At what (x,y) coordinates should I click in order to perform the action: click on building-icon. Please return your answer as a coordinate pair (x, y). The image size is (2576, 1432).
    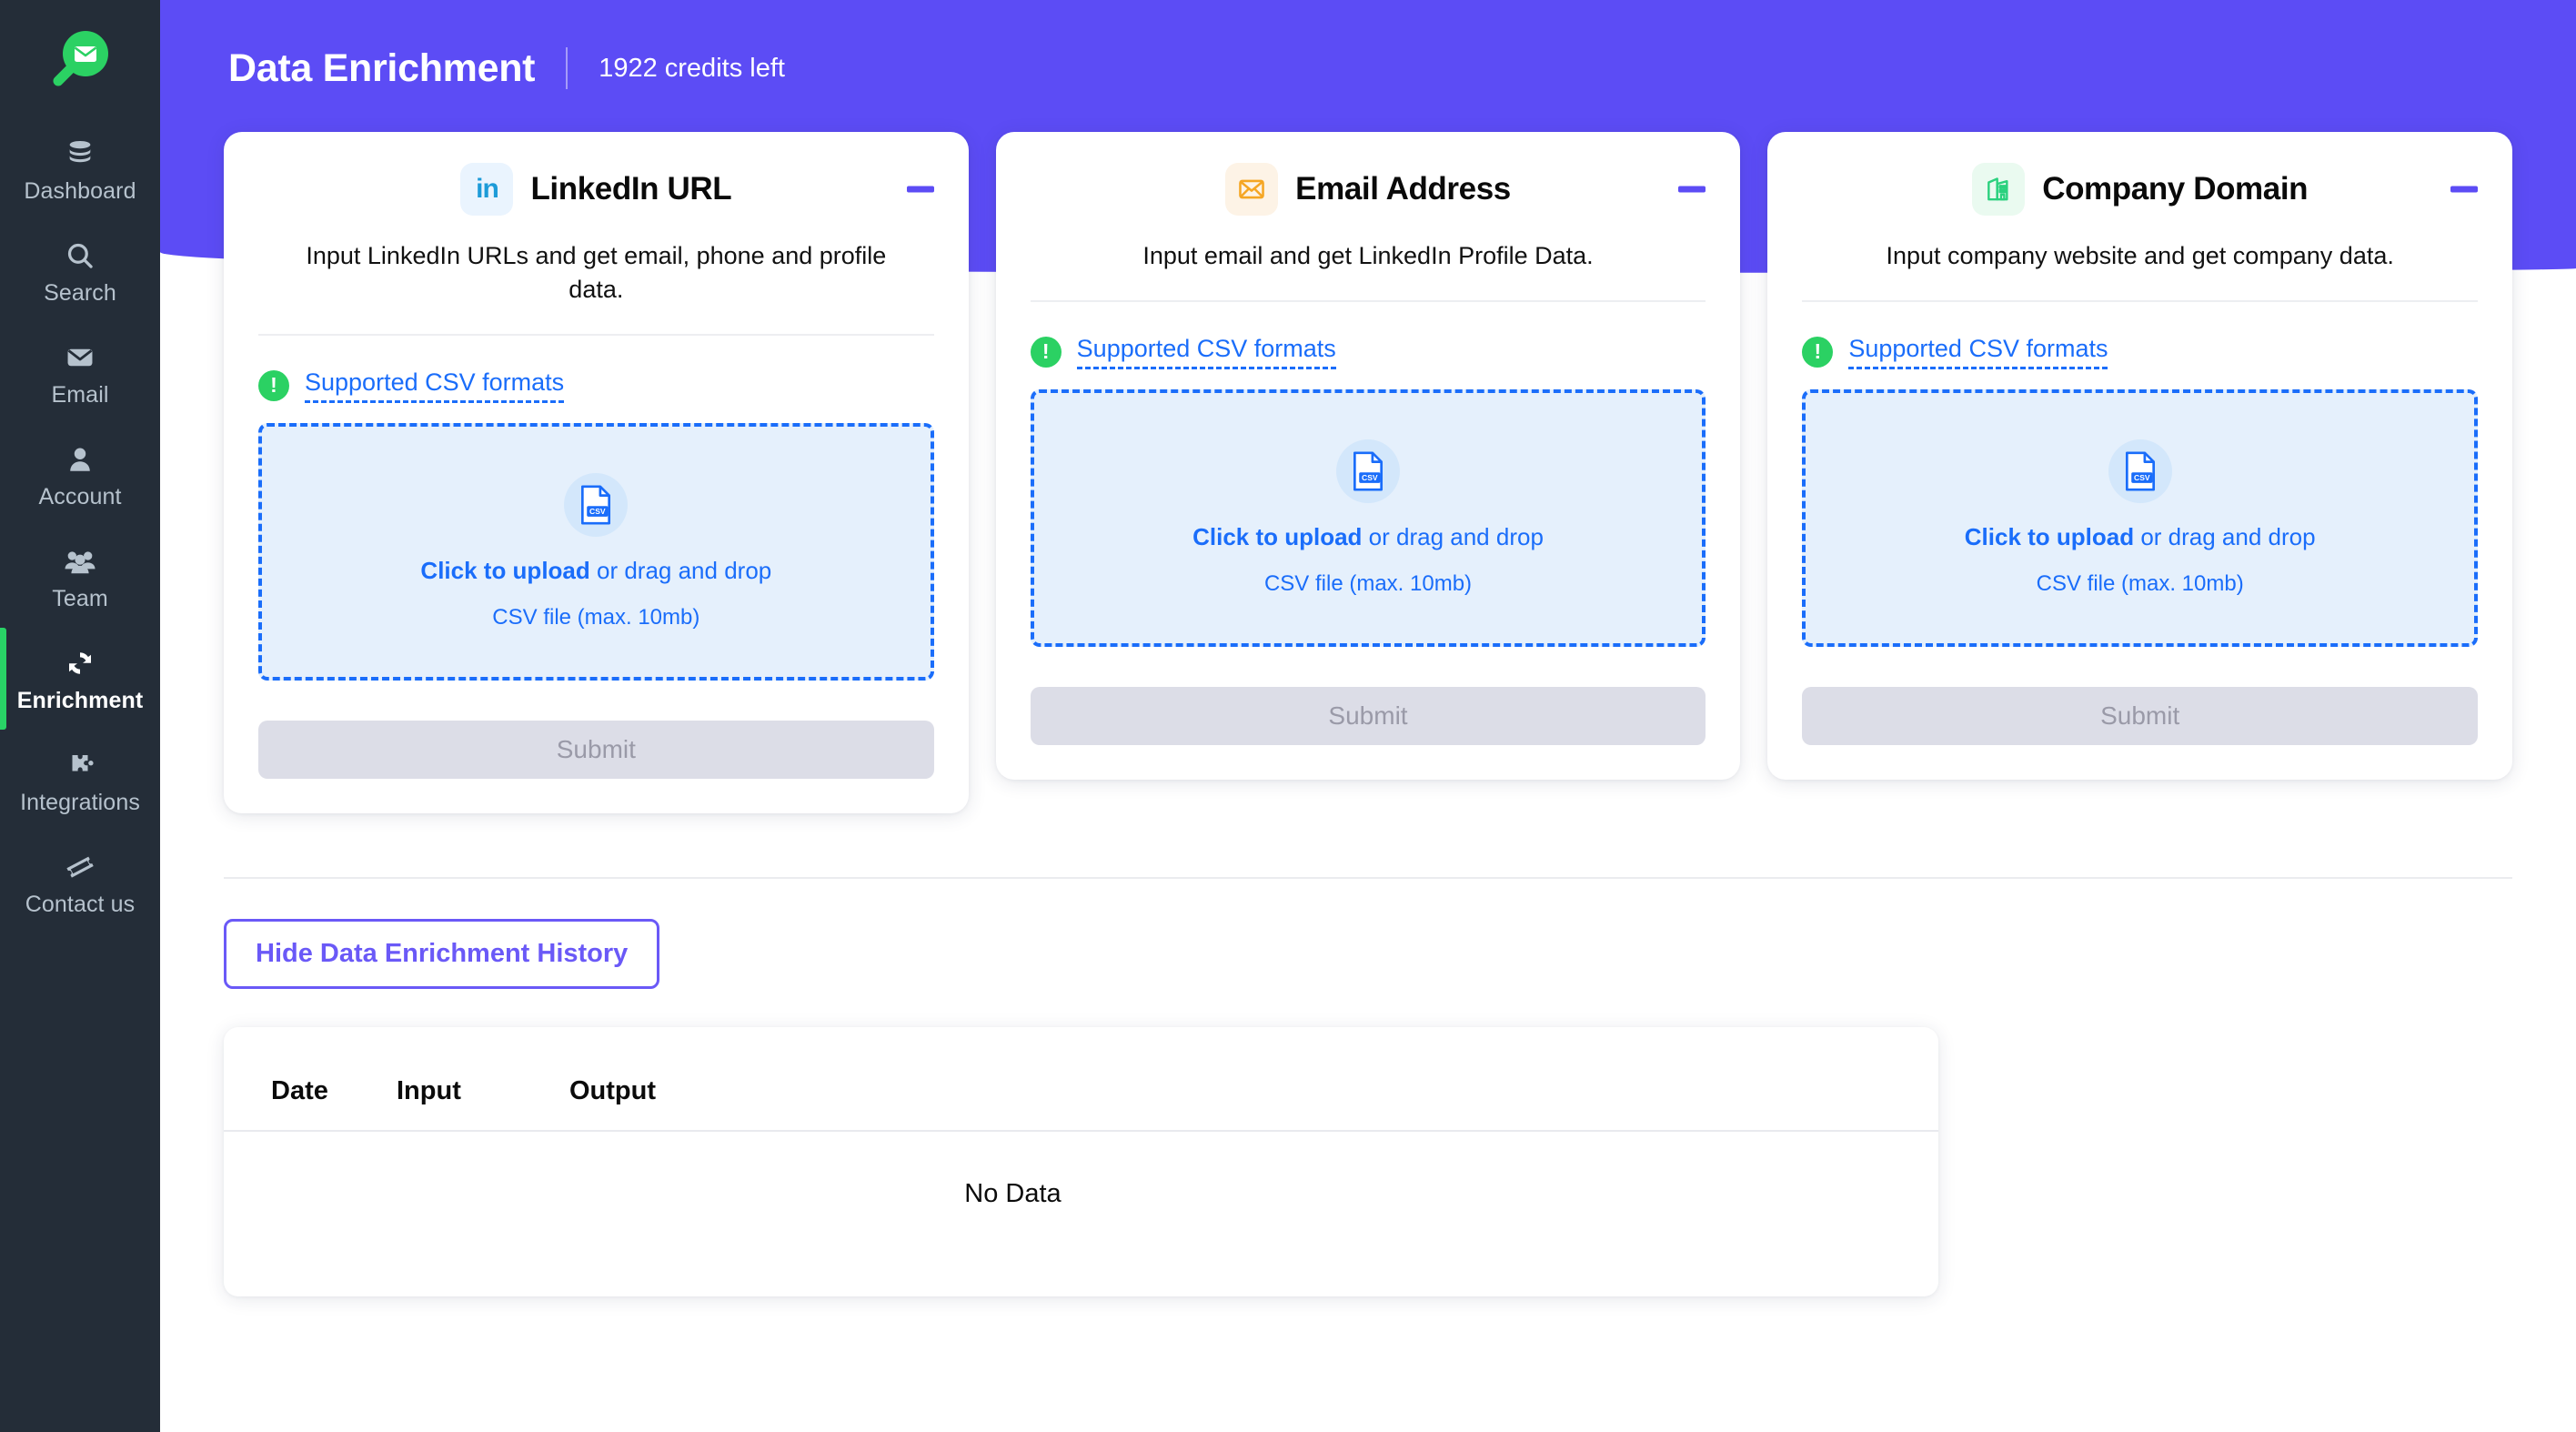
    Looking at the image, I should click on (1999, 189).